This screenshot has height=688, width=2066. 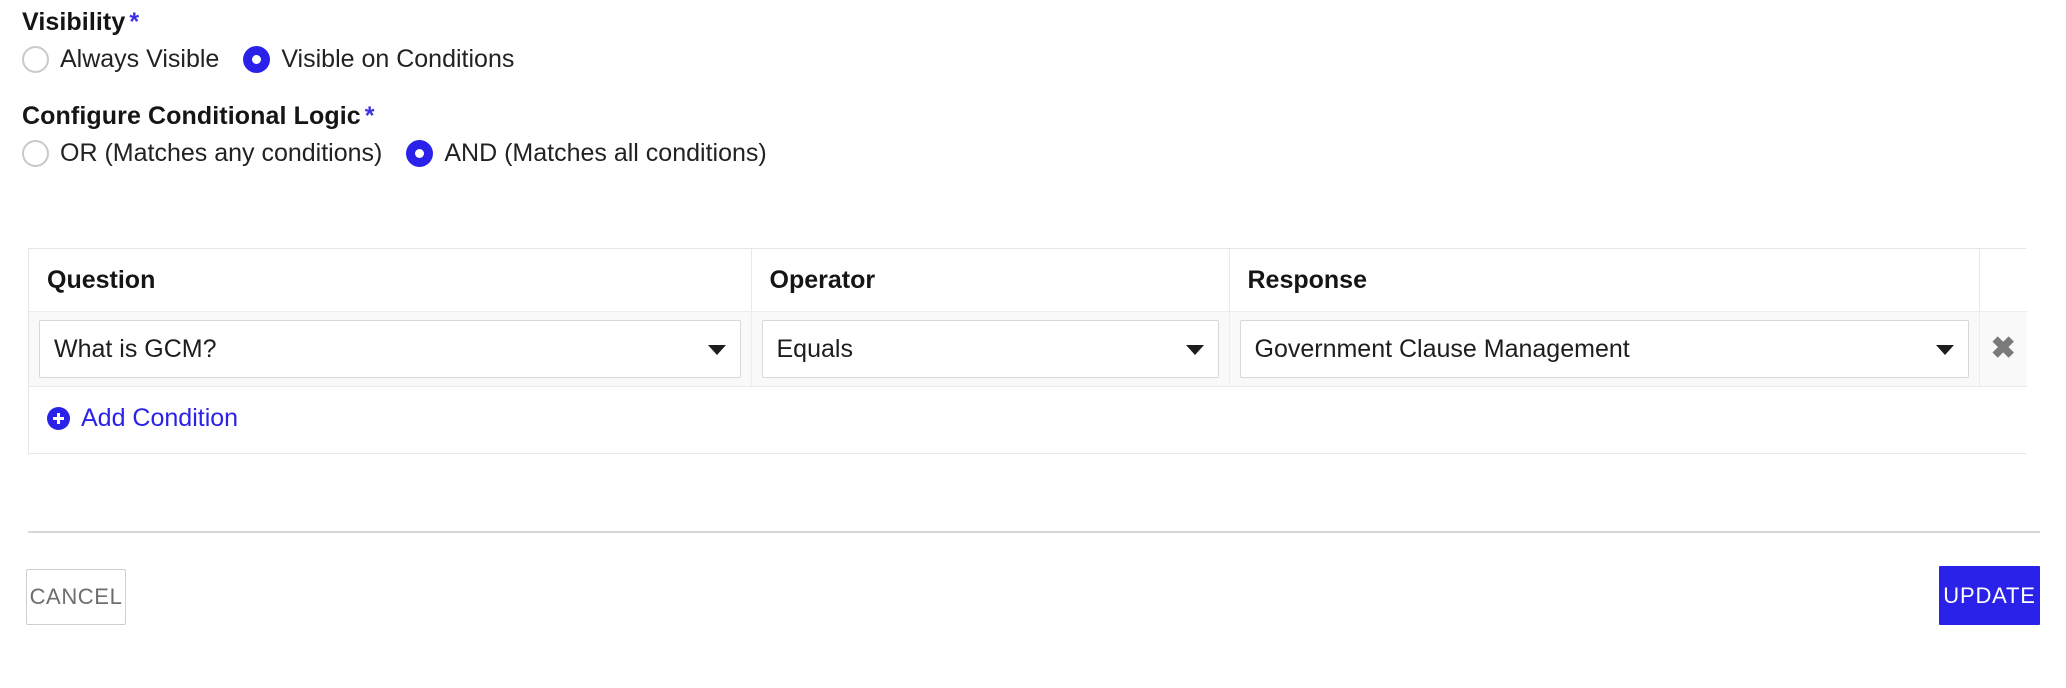 I want to click on cell-operator: Equals, so click(x=990, y=349).